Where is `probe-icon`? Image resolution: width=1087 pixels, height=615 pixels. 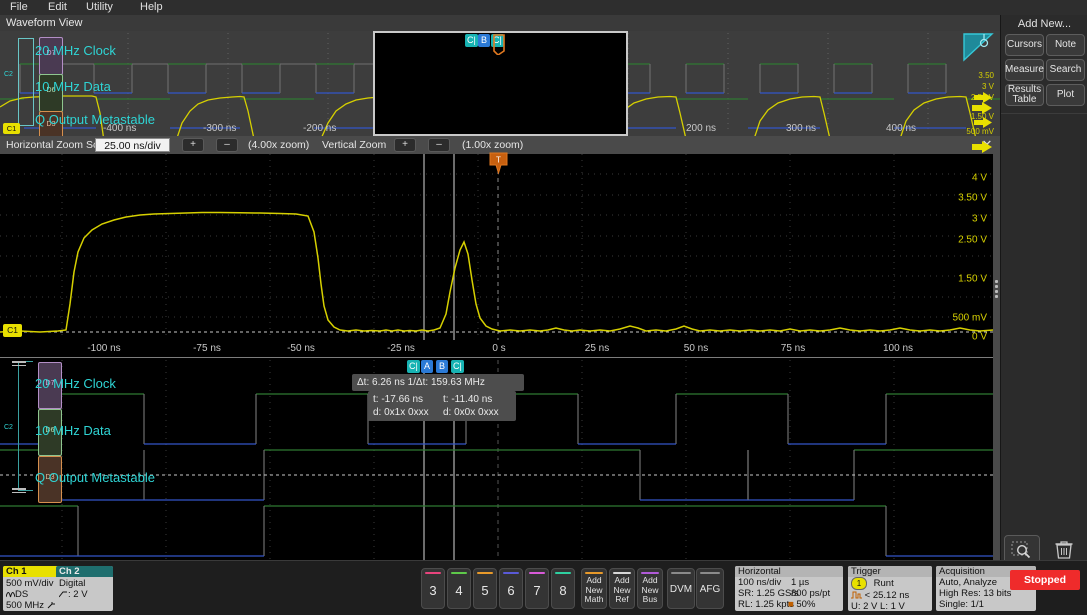
probe-icon is located at coordinates (51, 605).